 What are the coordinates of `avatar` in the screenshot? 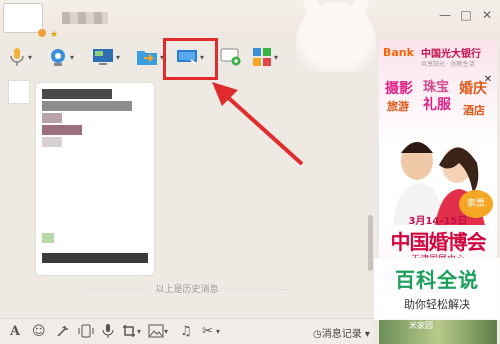 It's located at (19, 92).